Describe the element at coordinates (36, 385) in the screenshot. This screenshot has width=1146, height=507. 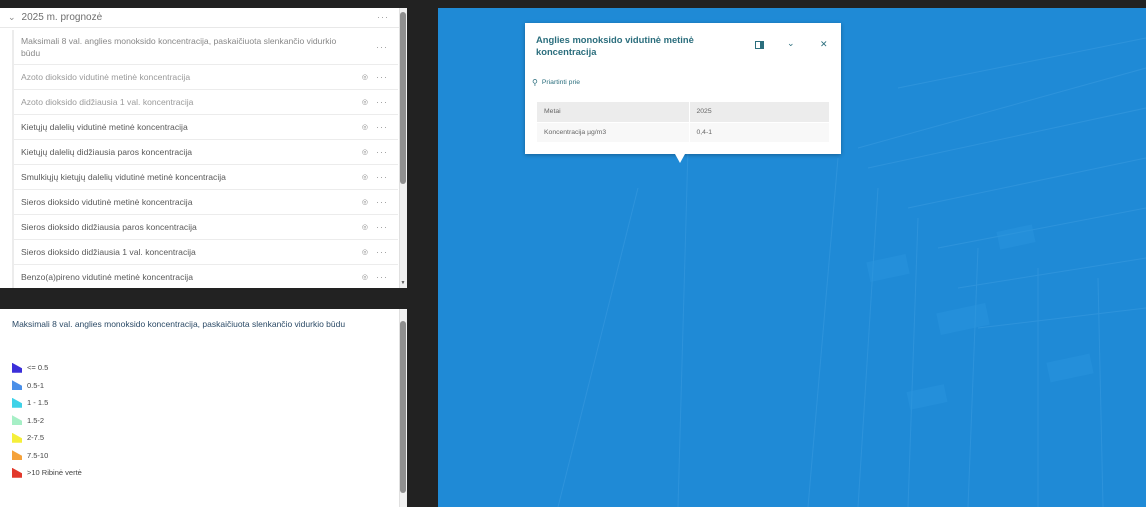
I see `legend-label: 0.5-1` at that location.